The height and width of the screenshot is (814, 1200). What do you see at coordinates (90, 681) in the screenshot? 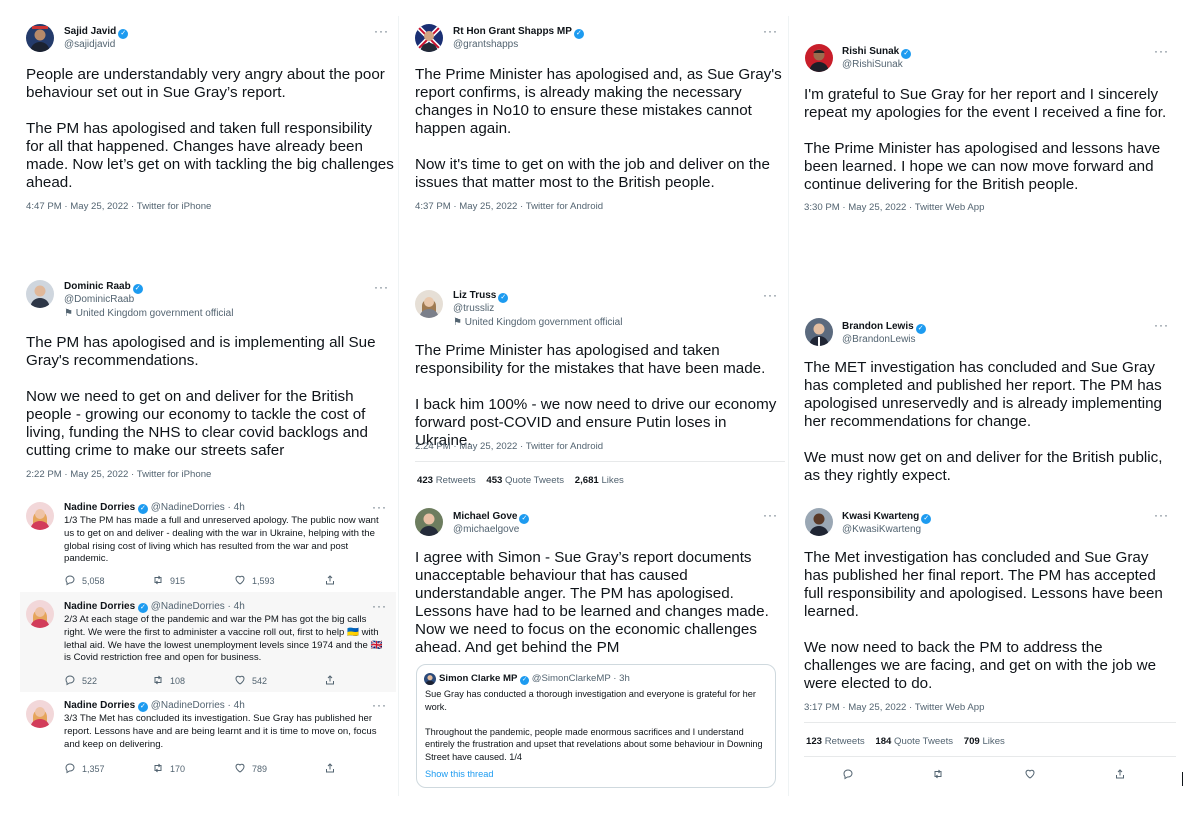
I see `reply-count: 522` at bounding box center [90, 681].